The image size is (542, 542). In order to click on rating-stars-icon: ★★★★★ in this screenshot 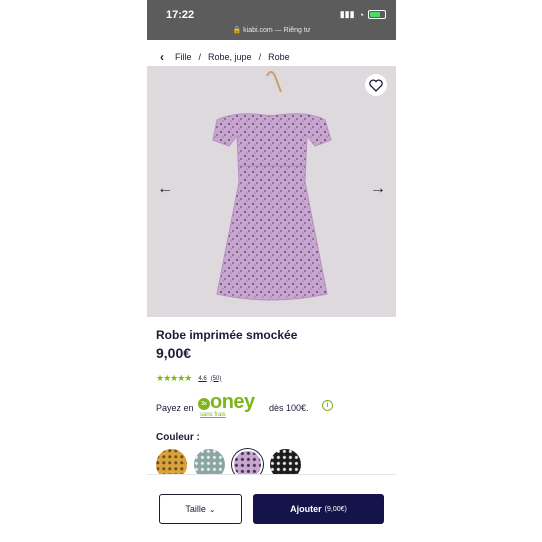, I will do `click(174, 378)`.